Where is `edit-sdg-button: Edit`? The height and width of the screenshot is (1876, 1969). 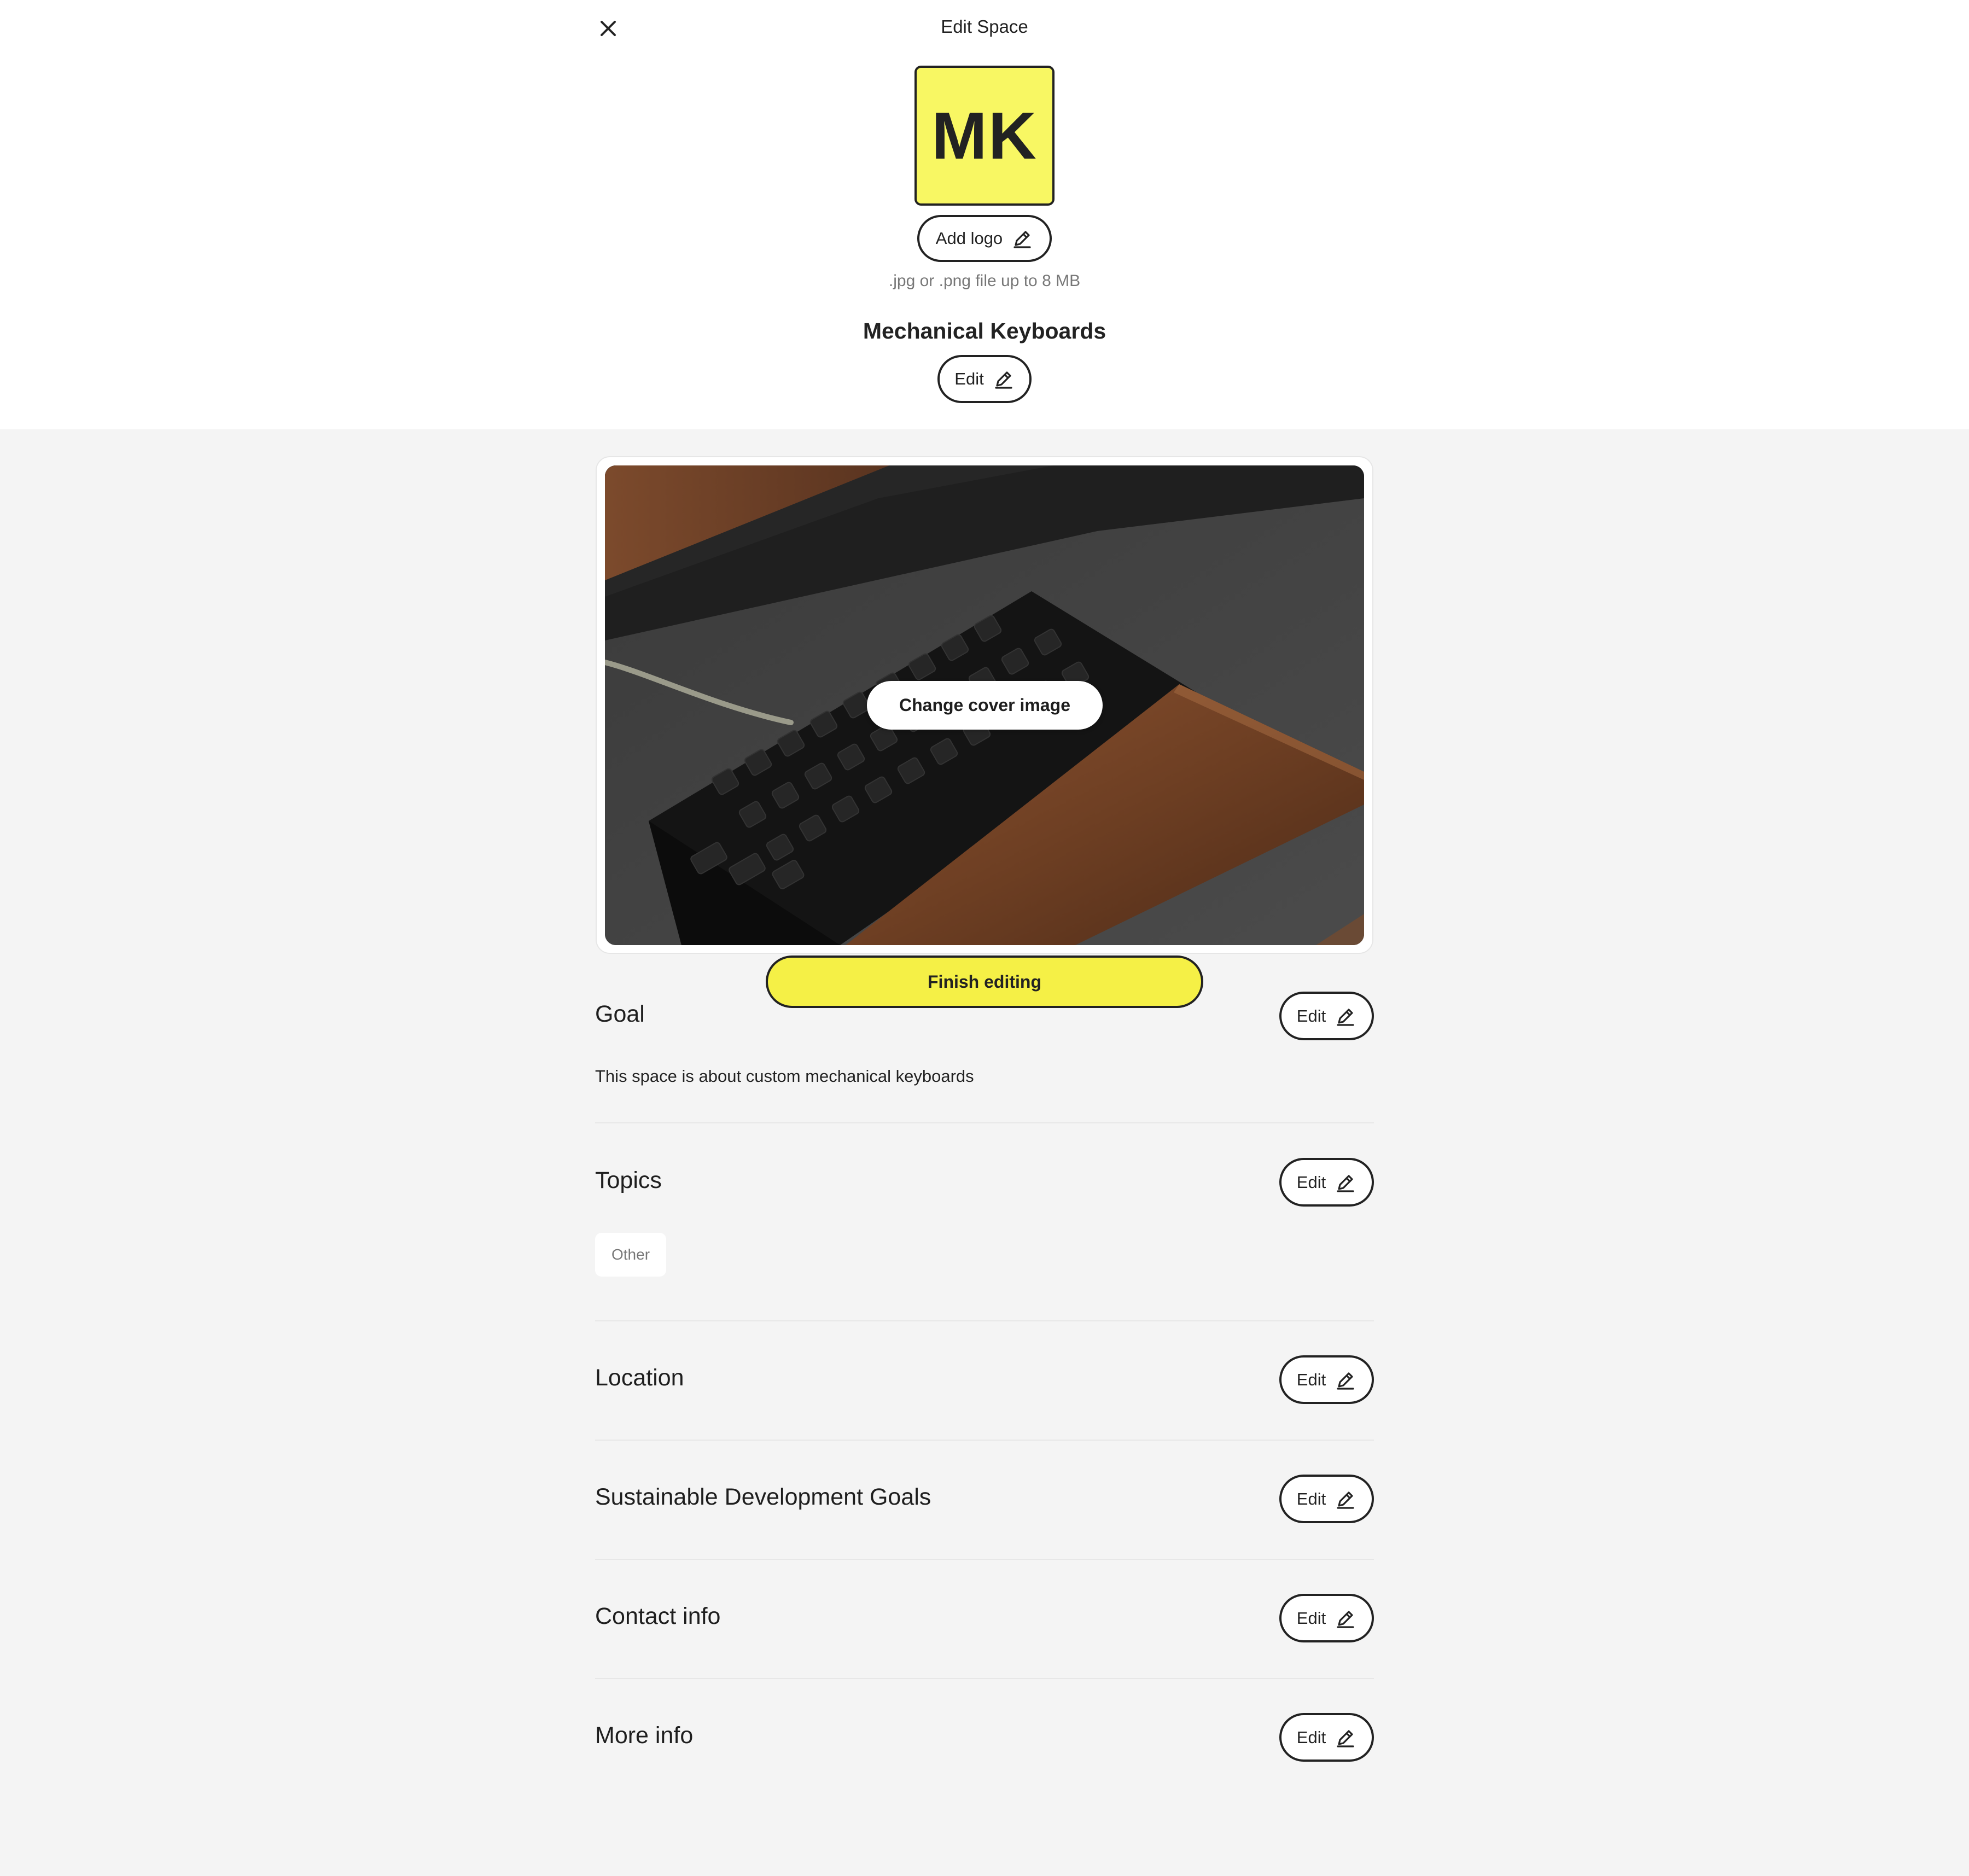
edit-sdg-button: Edit is located at coordinates (1326, 1499).